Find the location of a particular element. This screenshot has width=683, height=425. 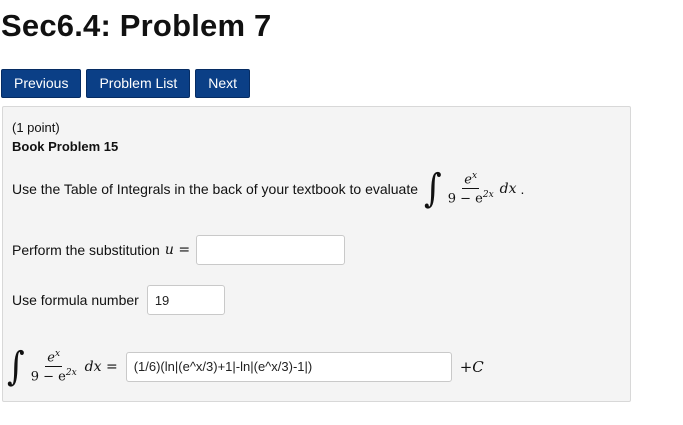

next-button: Next is located at coordinates (223, 83).